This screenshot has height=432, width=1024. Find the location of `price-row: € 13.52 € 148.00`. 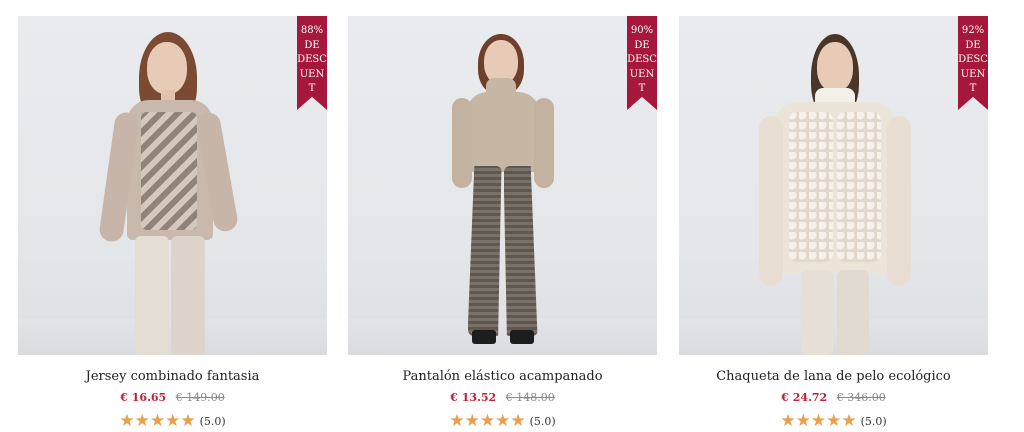

price-row: € 13.52 € 148.00 is located at coordinates (502, 398).